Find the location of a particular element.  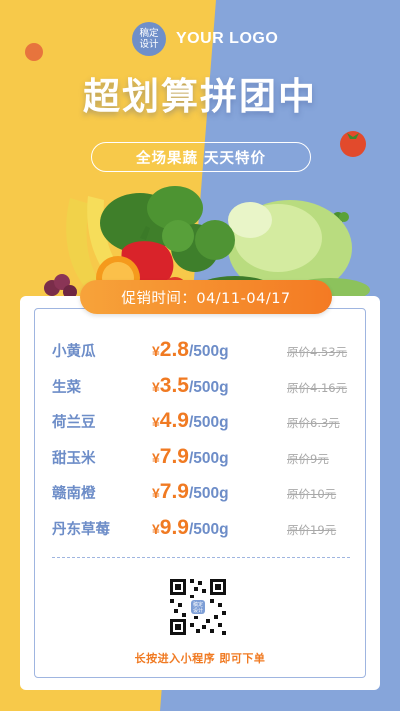

price-row: 赣南橙 ¥7.9/500g 原价10元 is located at coordinates (207, 495).